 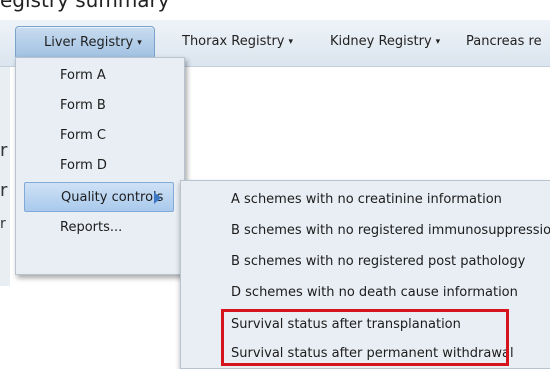 I want to click on menu-item-form-b: Form B, so click(x=99, y=106).